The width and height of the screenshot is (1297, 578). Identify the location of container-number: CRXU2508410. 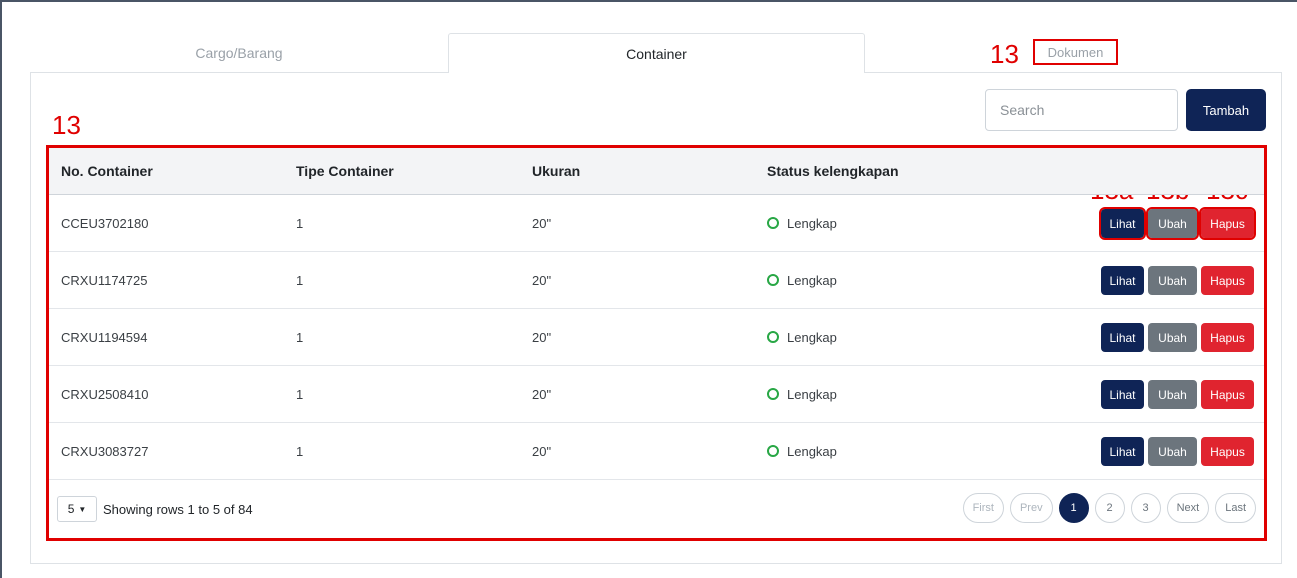
(105, 394).